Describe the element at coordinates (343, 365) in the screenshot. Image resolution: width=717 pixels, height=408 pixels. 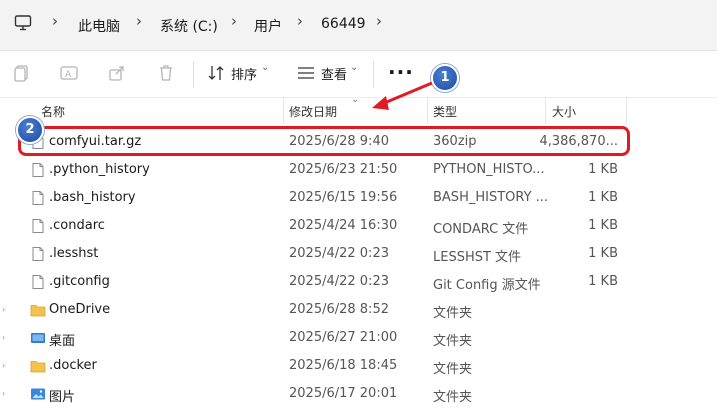
I see `file-date: 2025/6/18 18:45` at that location.